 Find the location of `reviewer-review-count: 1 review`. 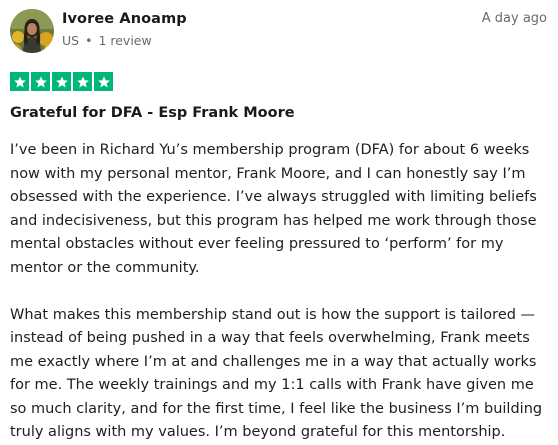

reviewer-review-count: 1 review is located at coordinates (125, 40).